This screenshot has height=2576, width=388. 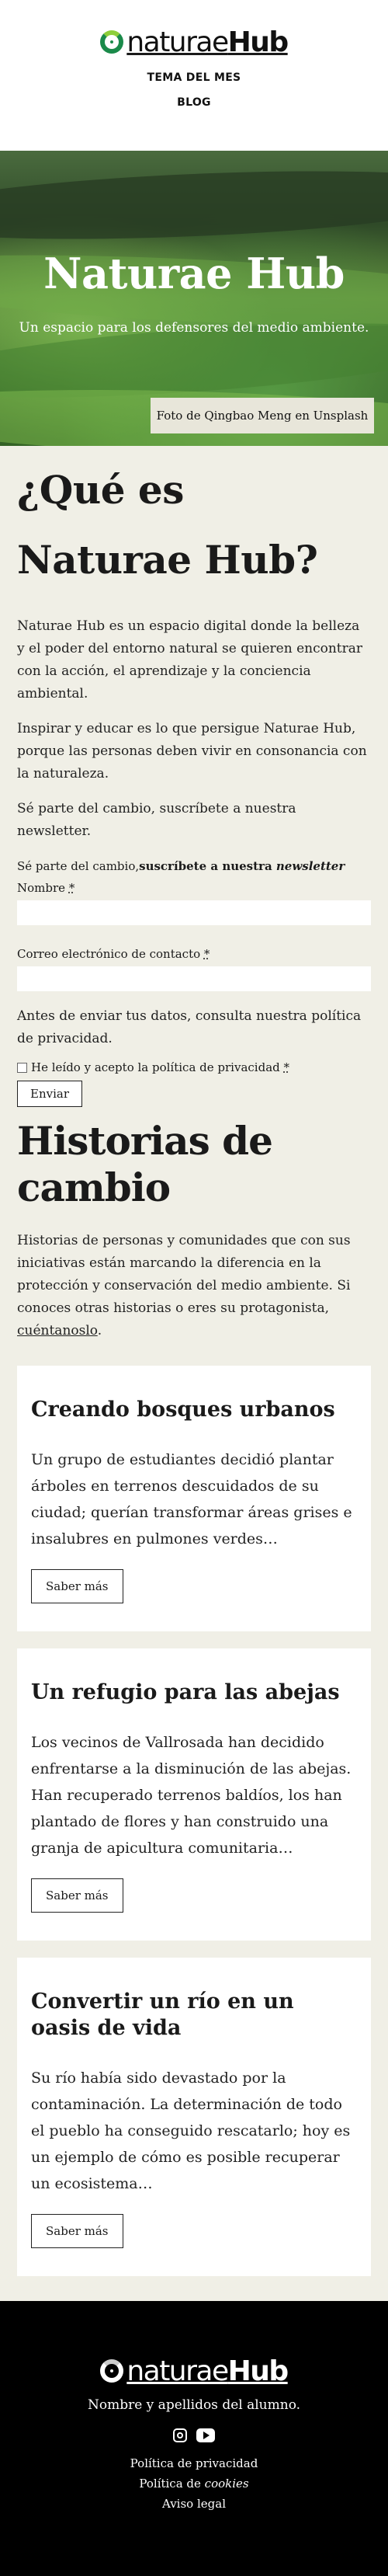 I want to click on about-title: ¿Qué es Naturae Hub?, so click(x=167, y=525).